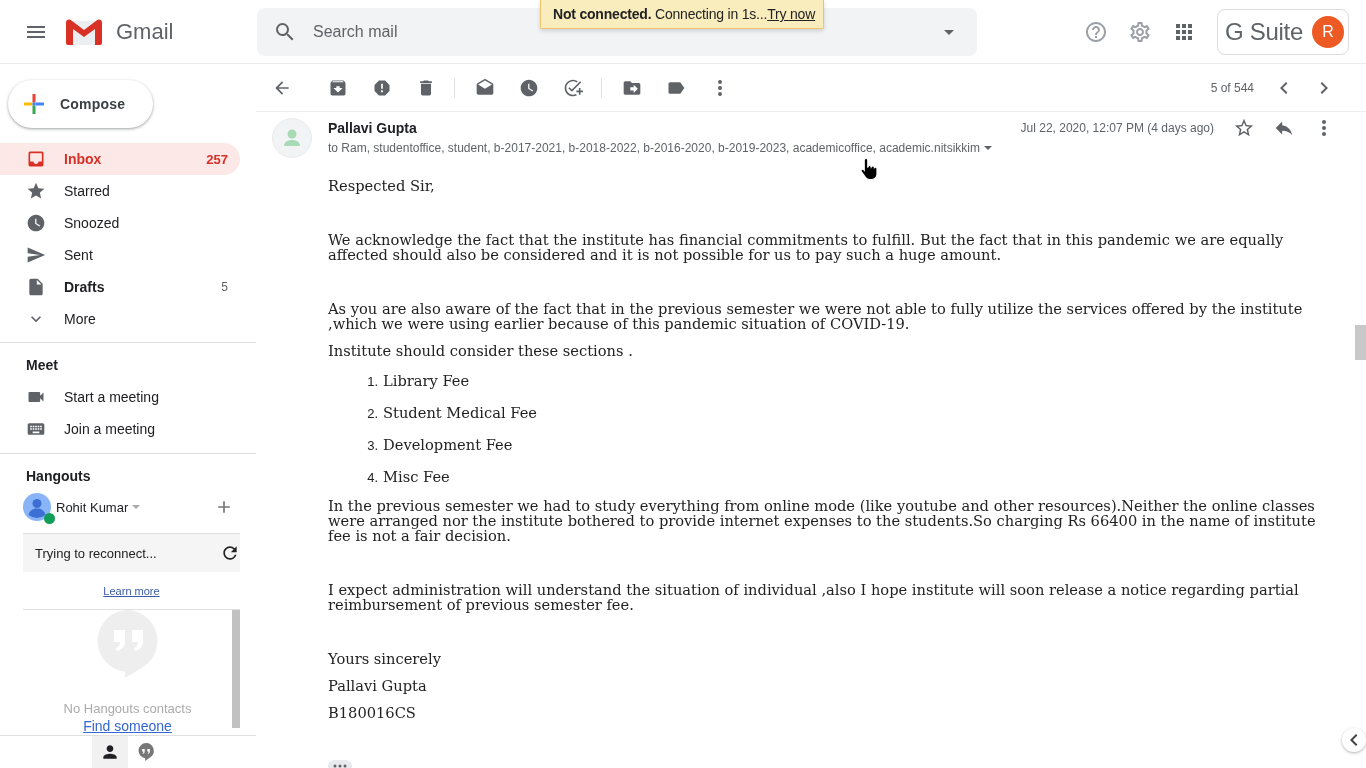 The width and height of the screenshot is (1366, 768). Describe the element at coordinates (58, 476) in the screenshot. I see `section-title: Hangouts` at that location.